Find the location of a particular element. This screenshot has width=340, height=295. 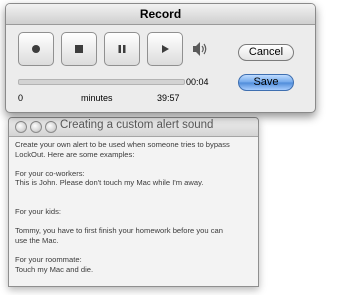

pause-icon is located at coordinates (122, 49).